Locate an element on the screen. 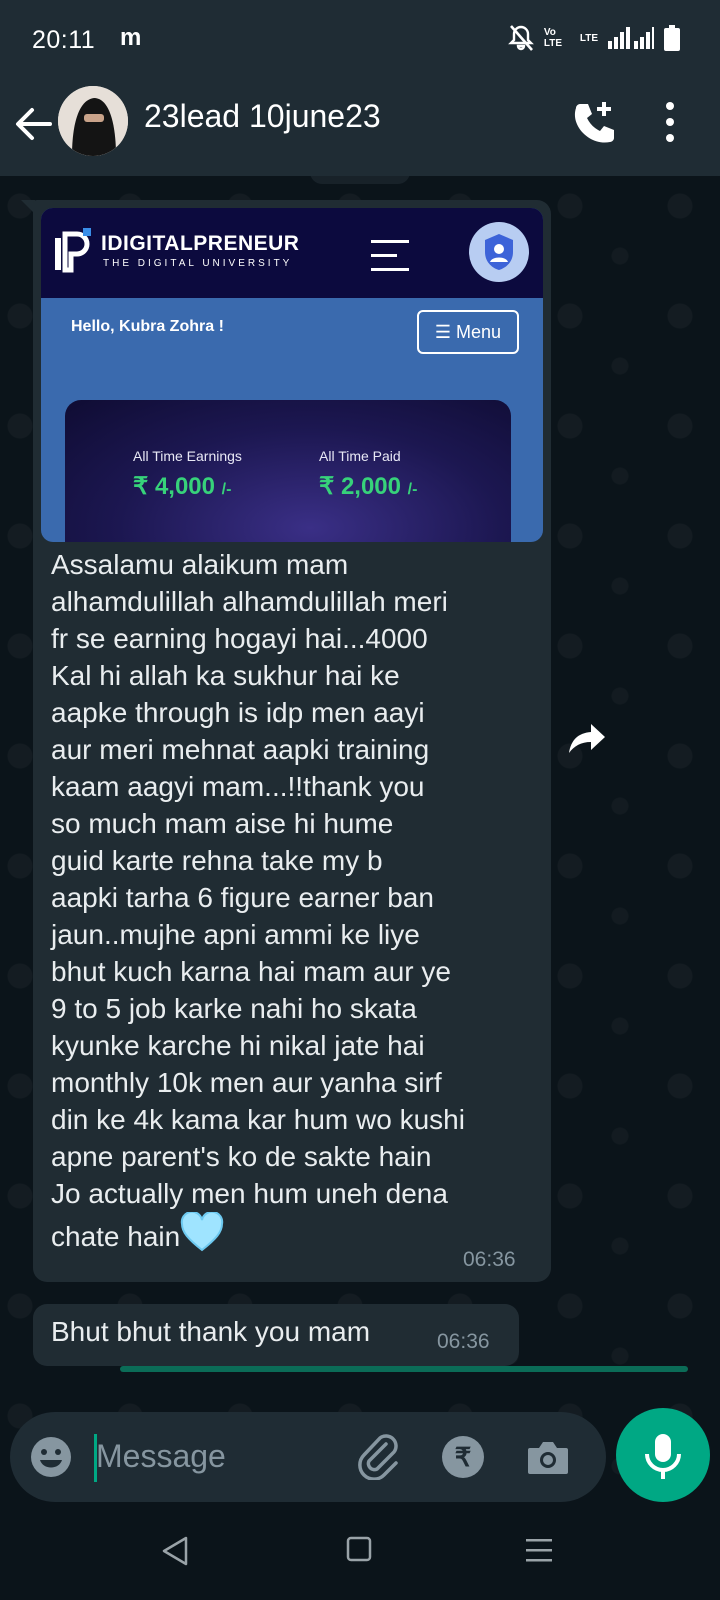  avatar-person-icon is located at coordinates (93, 121).